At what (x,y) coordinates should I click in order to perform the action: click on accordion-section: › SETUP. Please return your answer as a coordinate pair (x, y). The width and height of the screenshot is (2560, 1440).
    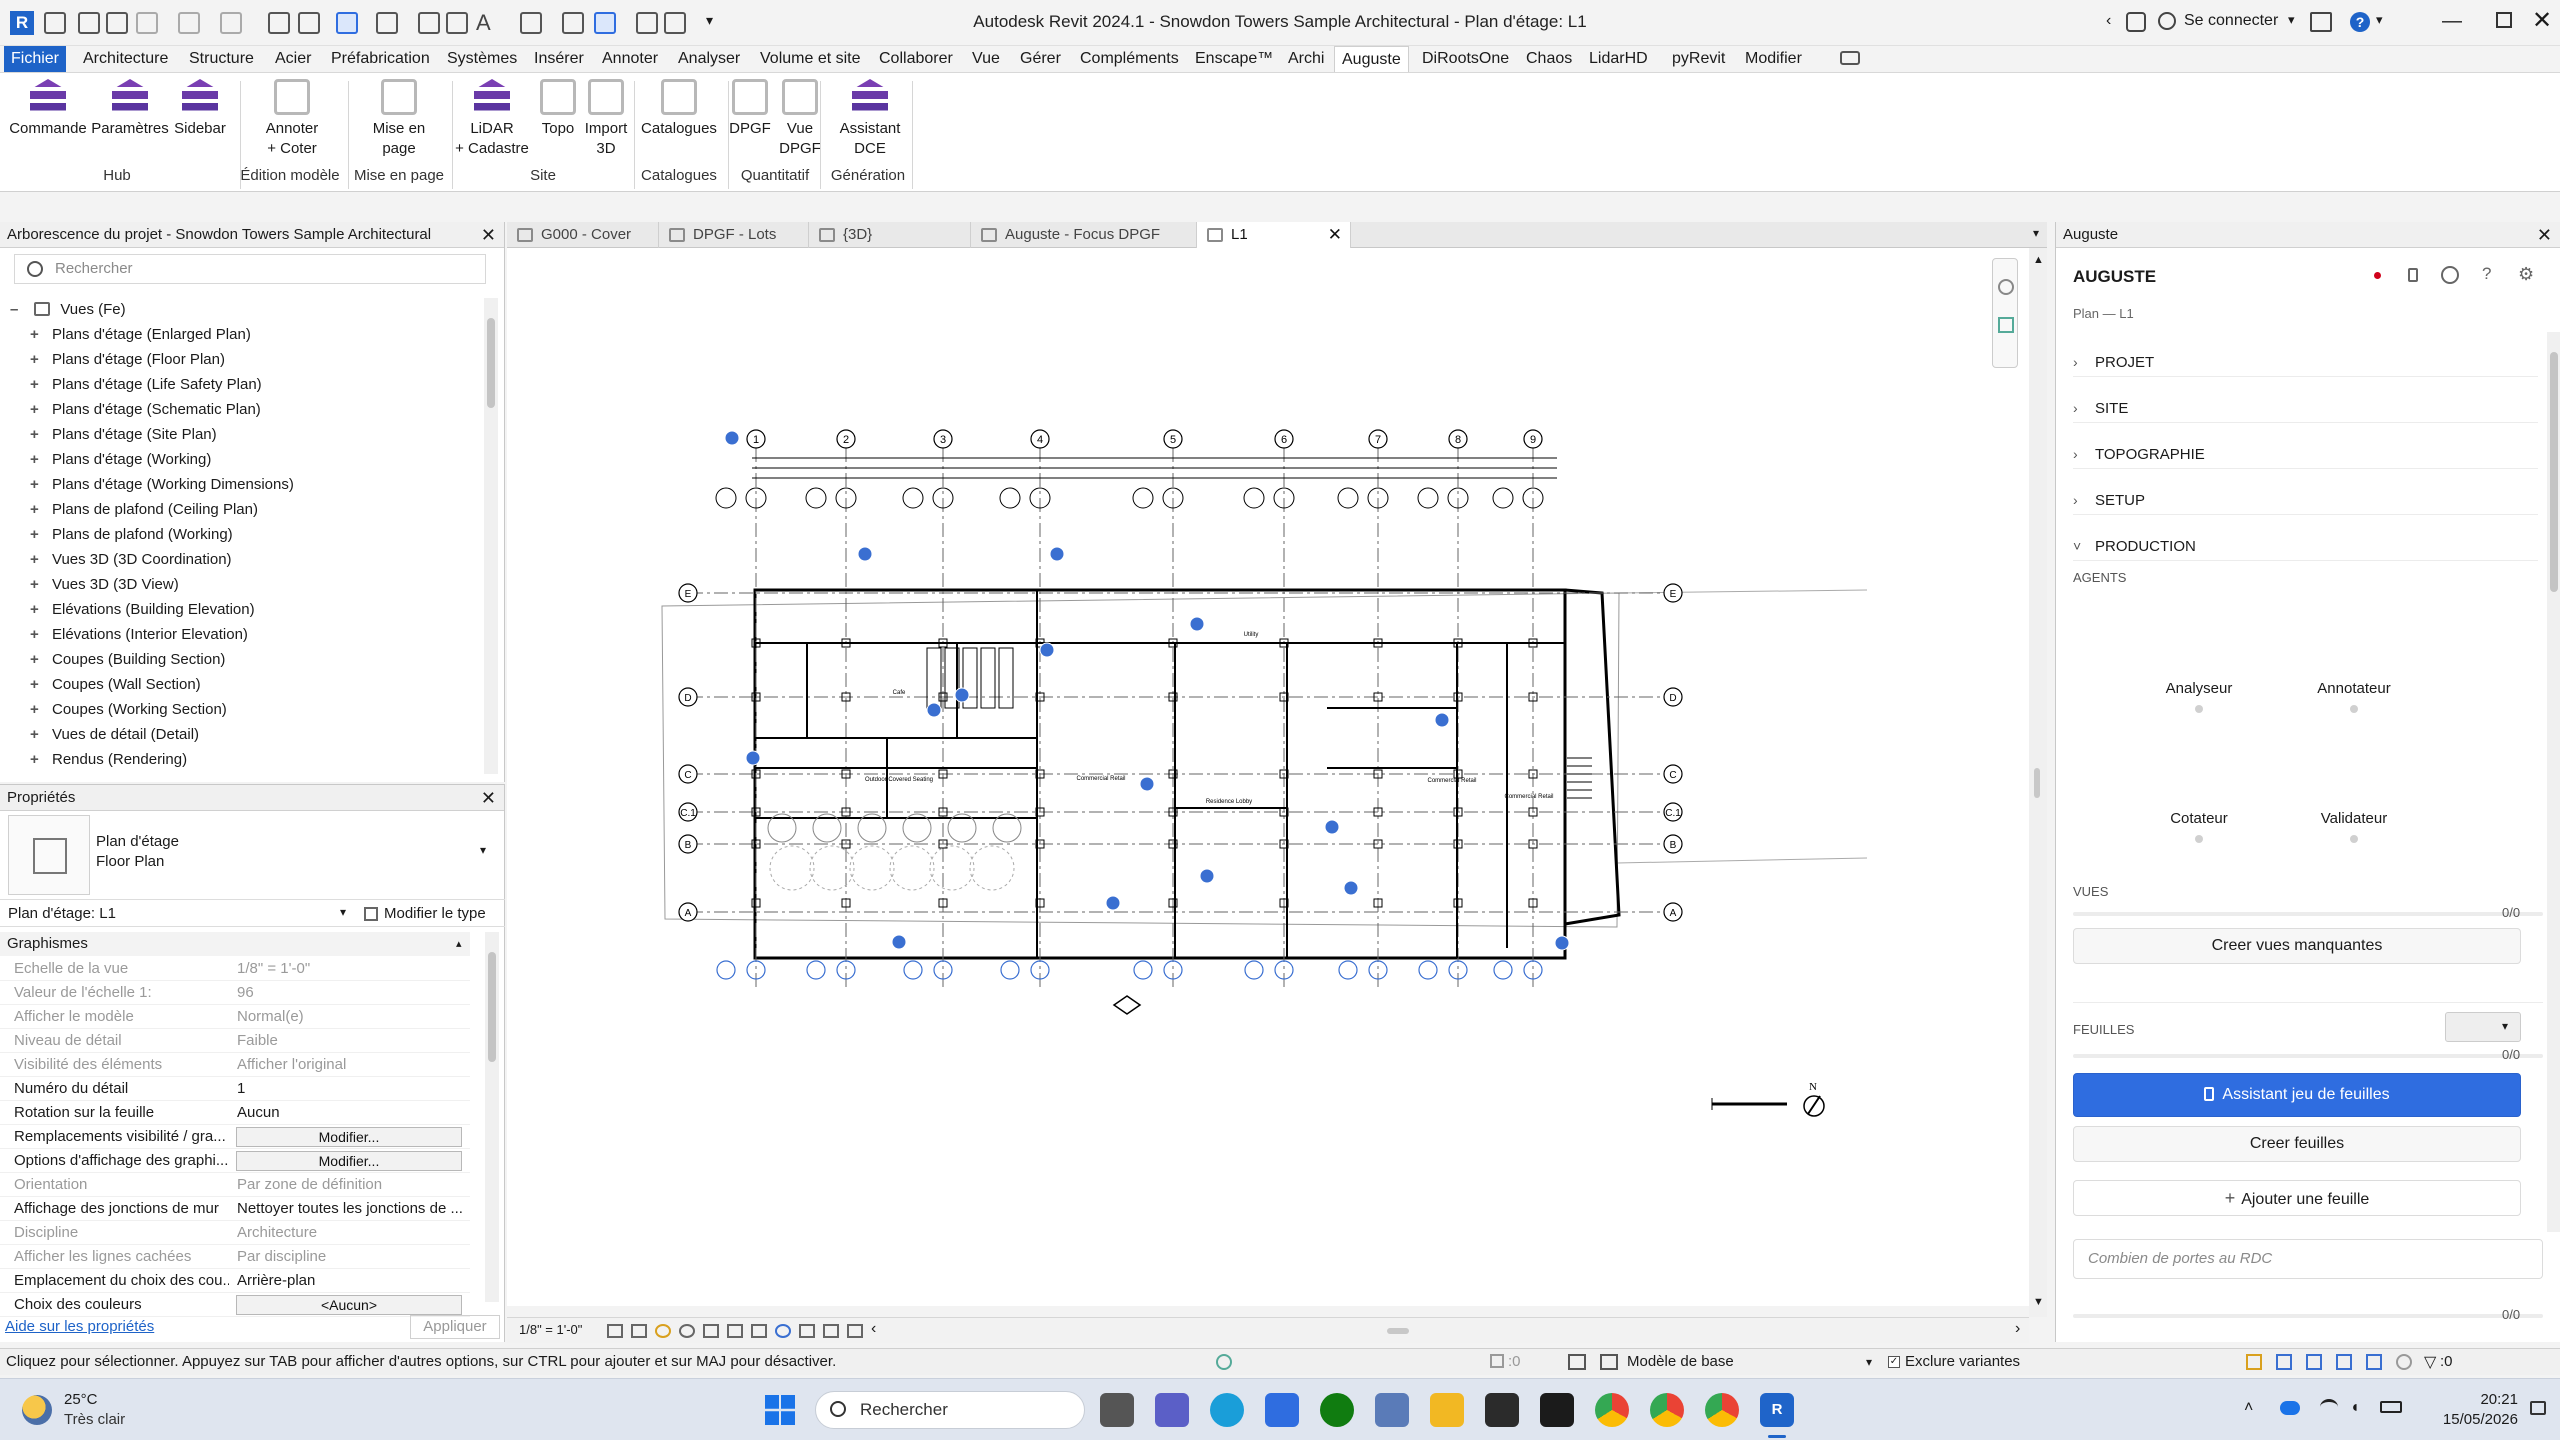
    Looking at the image, I should click on (2305, 500).